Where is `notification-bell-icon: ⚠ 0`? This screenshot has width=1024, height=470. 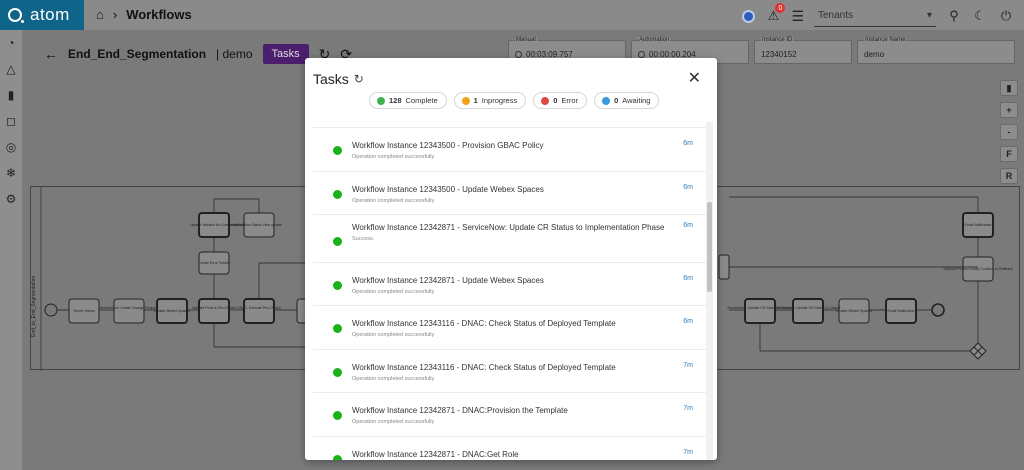 notification-bell-icon: ⚠ 0 is located at coordinates (775, 13).